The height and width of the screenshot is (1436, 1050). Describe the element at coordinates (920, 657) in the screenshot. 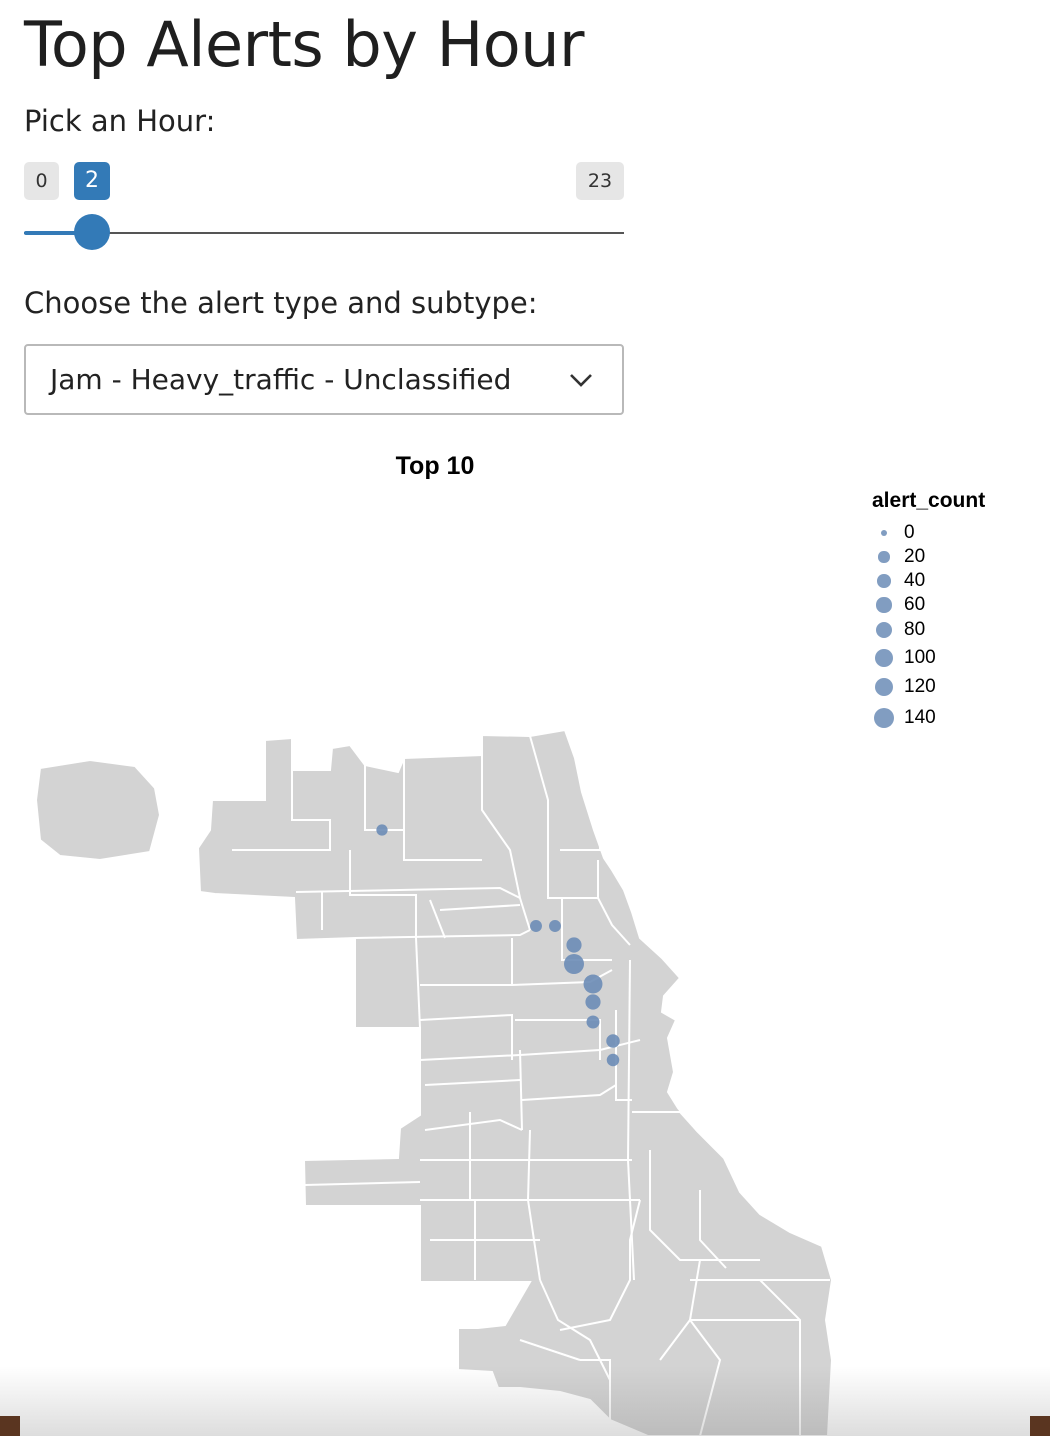

I see `legend-value-label: 100` at that location.